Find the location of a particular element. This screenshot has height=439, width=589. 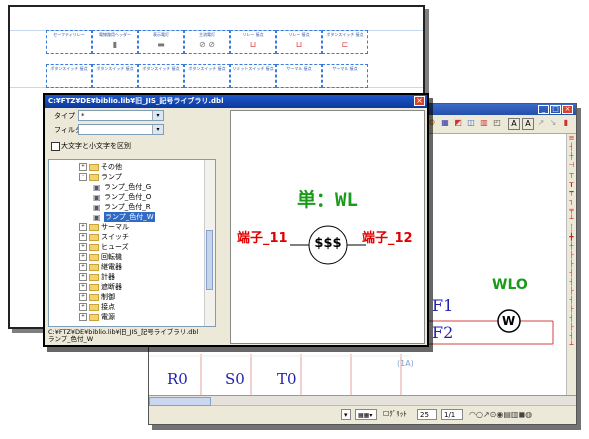

tree-folder: - ランプ is located at coordinates (100, 177).